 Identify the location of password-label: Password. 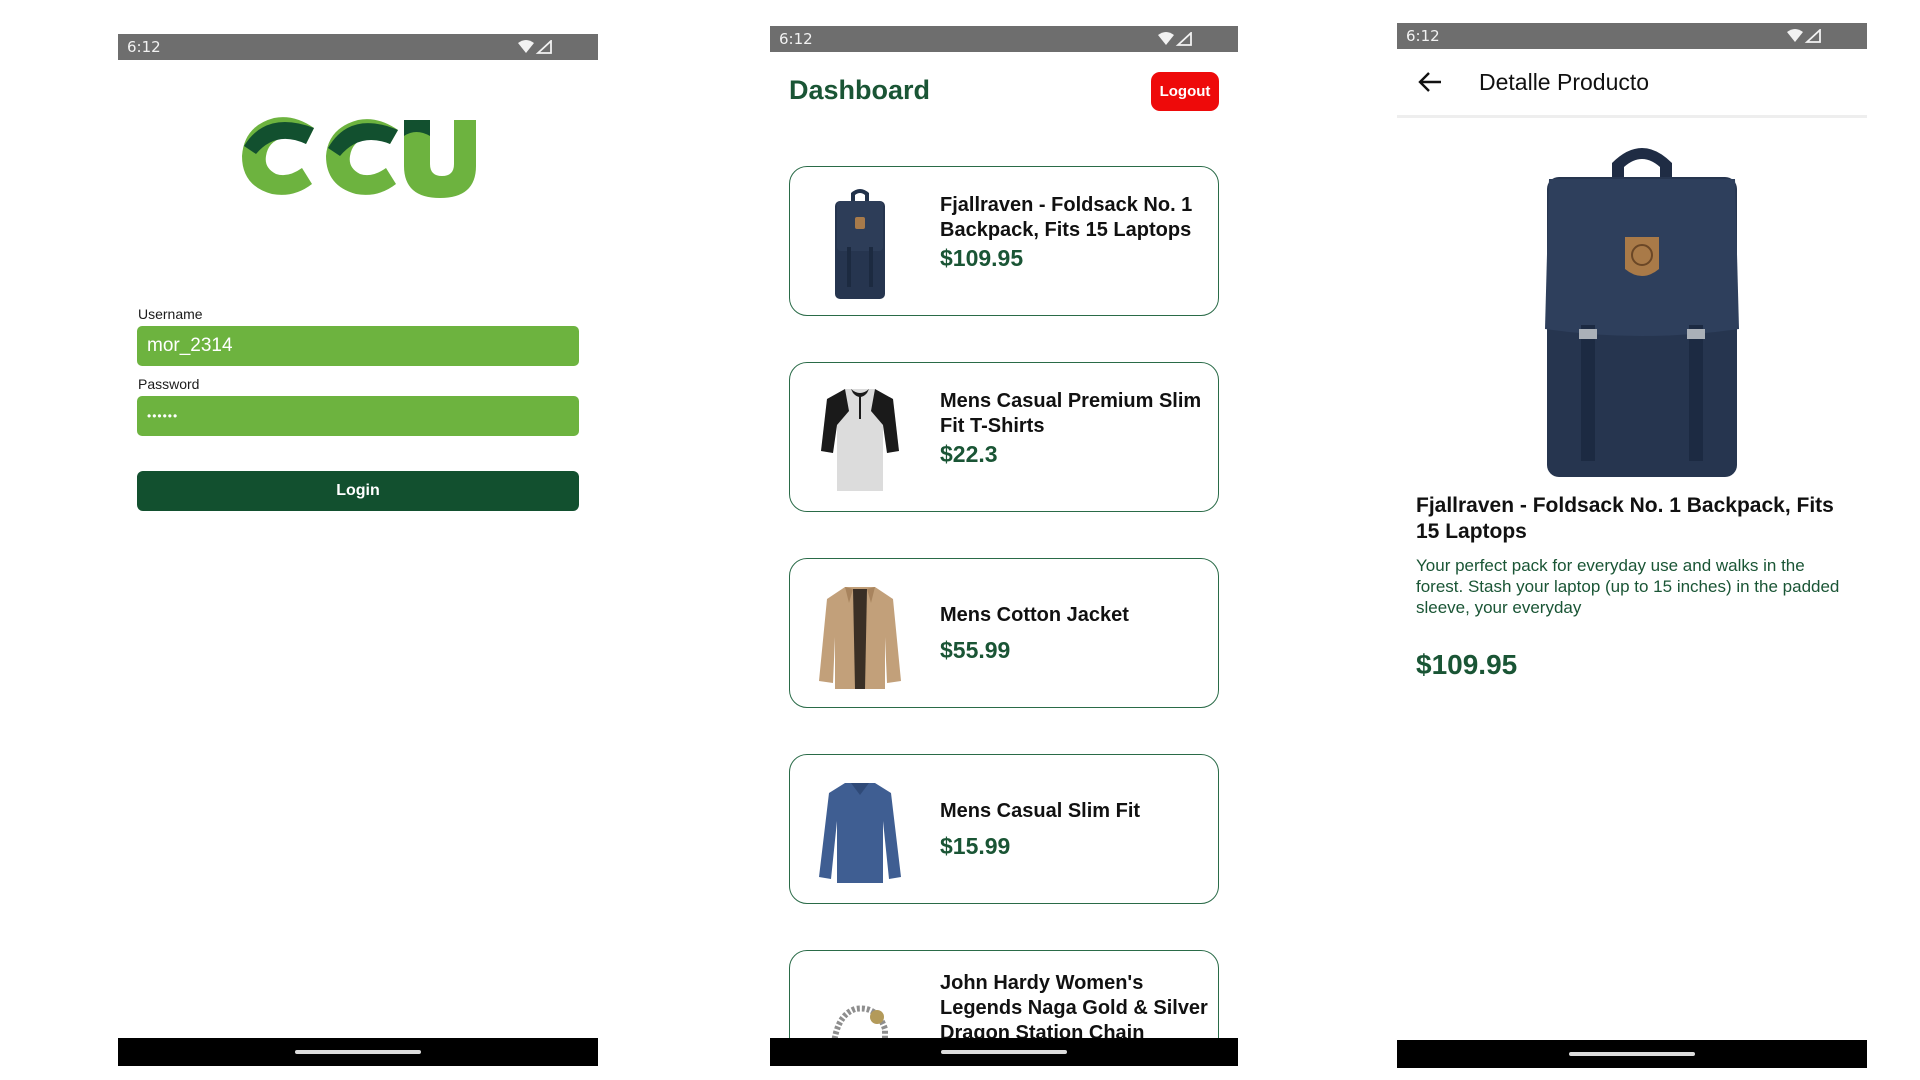
(169, 384).